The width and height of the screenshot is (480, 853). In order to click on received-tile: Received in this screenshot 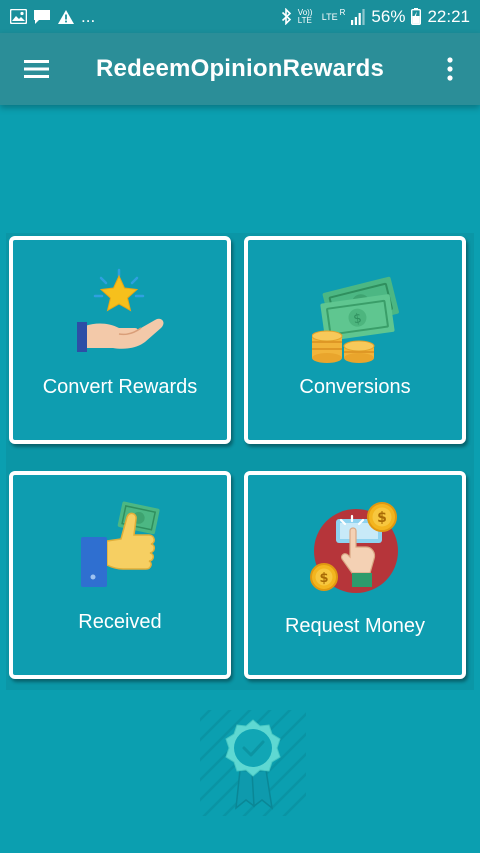, I will do `click(120, 575)`.